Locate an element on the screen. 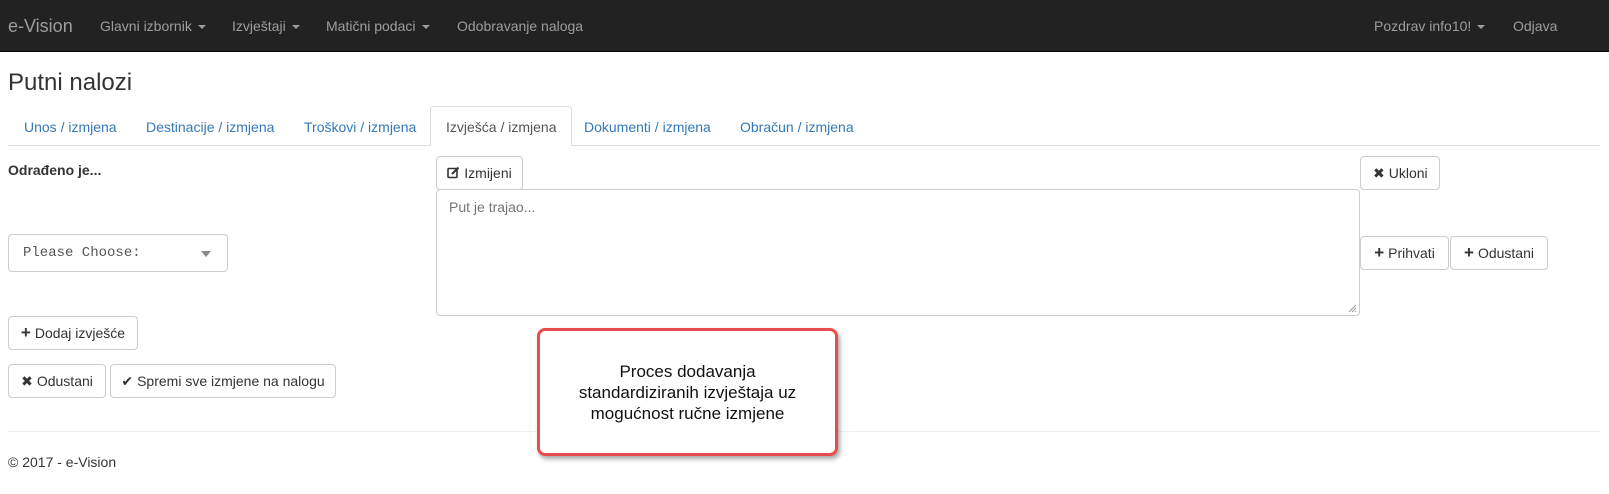 The height and width of the screenshot is (494, 1609). report-textarea is located at coordinates (898, 252).